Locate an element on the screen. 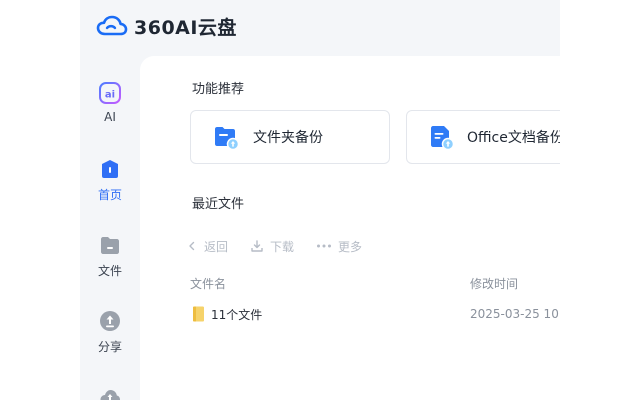 This screenshot has width=640, height=400. sidebar-item-files: 文件 is located at coordinates (110, 256).